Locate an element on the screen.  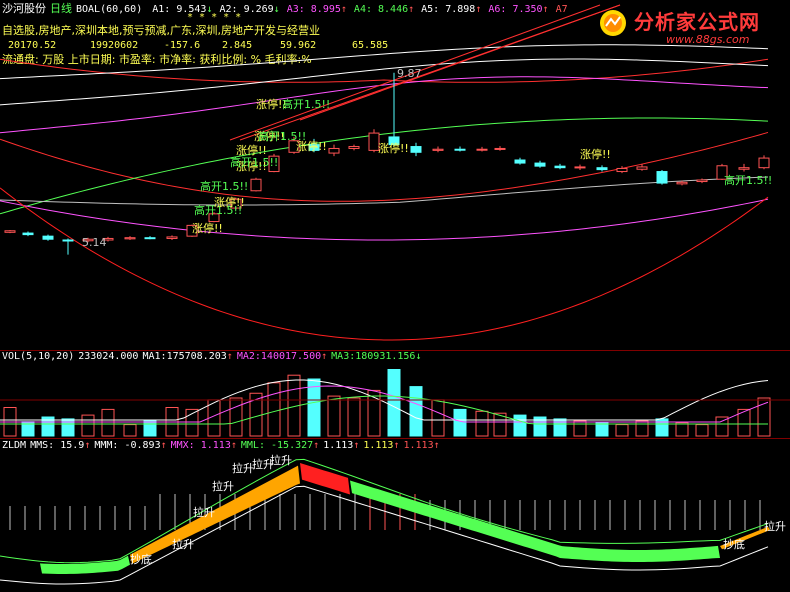
zldm-green-ribbon is located at coordinates (85, 564).